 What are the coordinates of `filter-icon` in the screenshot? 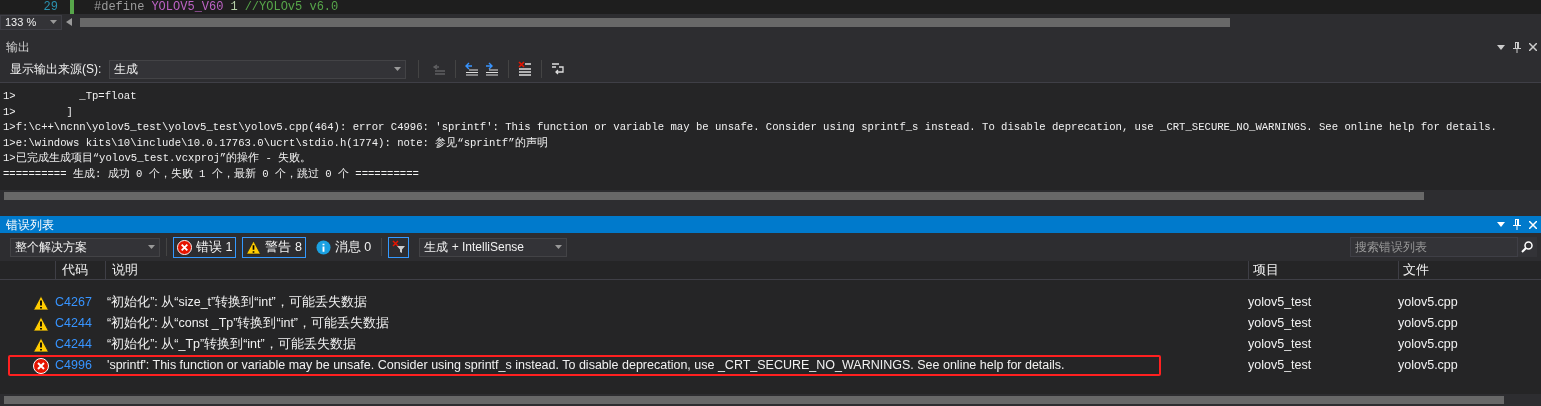 It's located at (398, 247).